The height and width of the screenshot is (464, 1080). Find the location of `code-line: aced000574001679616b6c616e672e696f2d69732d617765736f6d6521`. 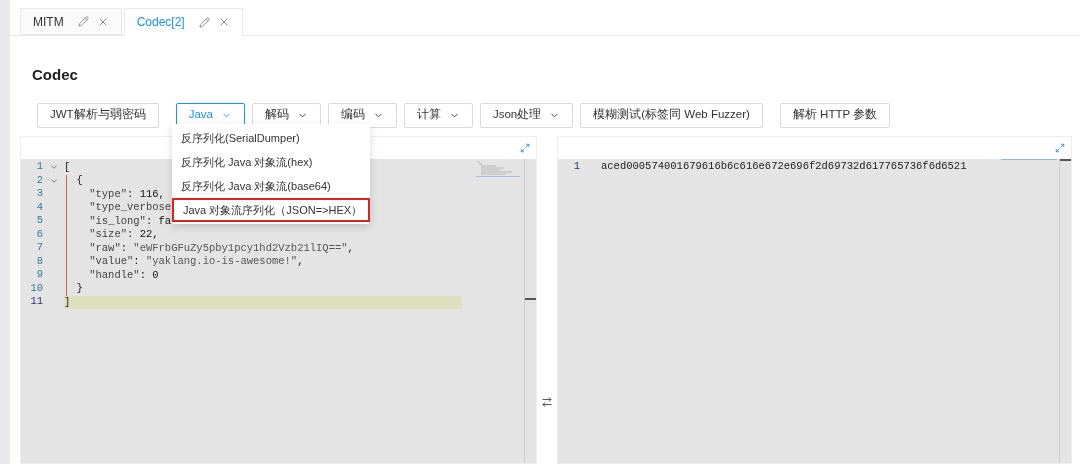

code-line: aced000574001679616b6c616e672e696f2d69732d617765736f6d6521 is located at coordinates (784, 167).